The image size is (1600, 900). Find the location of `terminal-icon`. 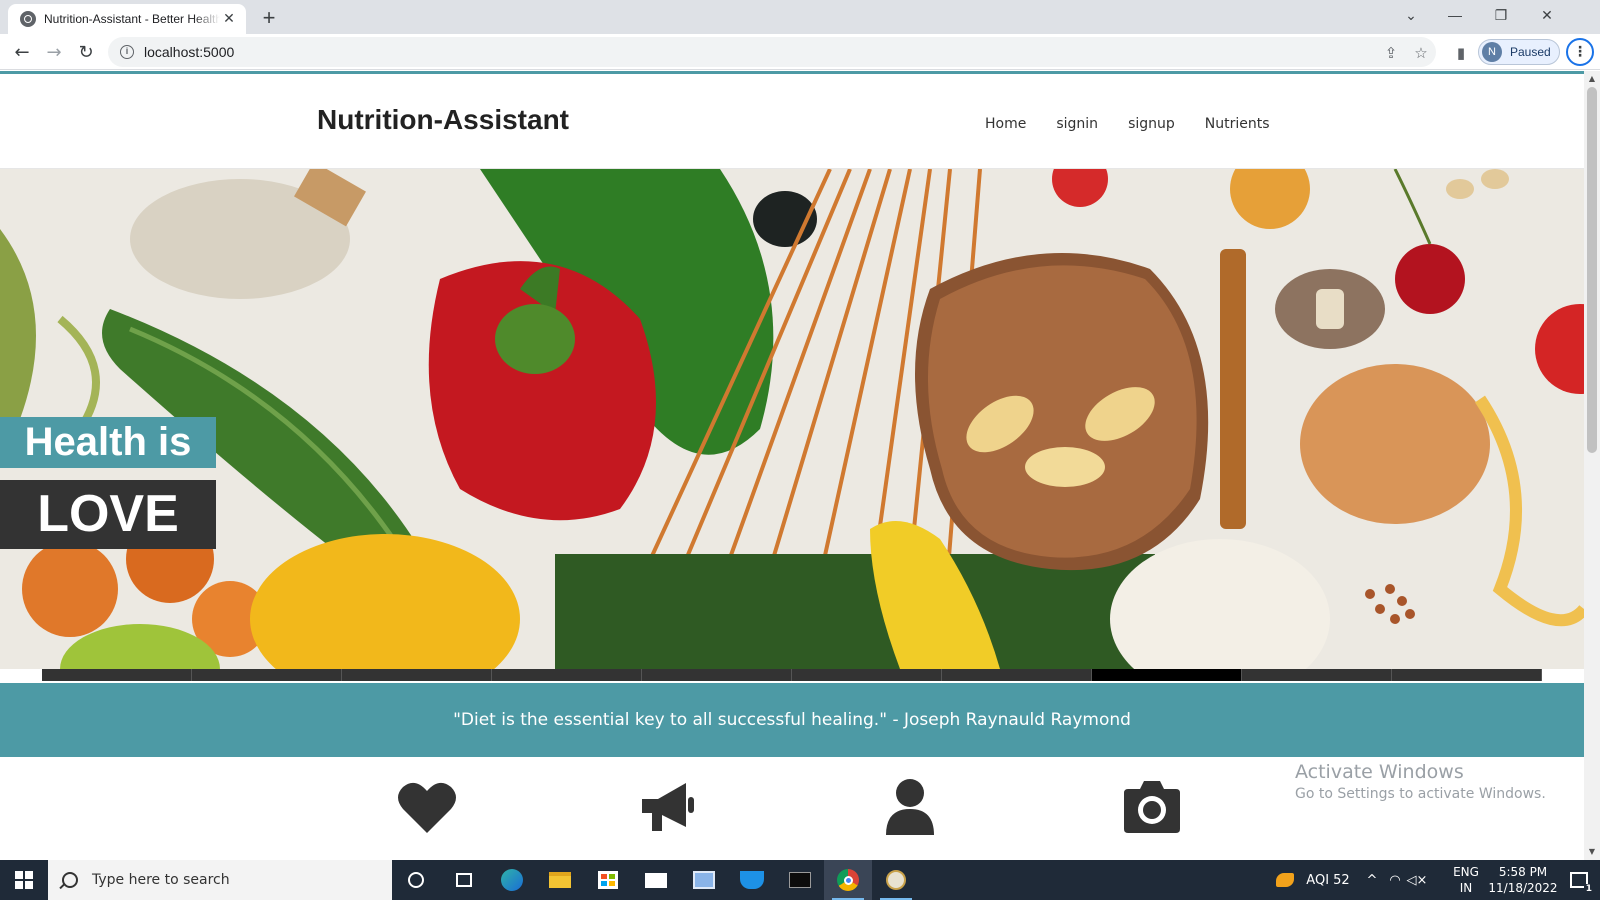

terminal-icon is located at coordinates (800, 880).